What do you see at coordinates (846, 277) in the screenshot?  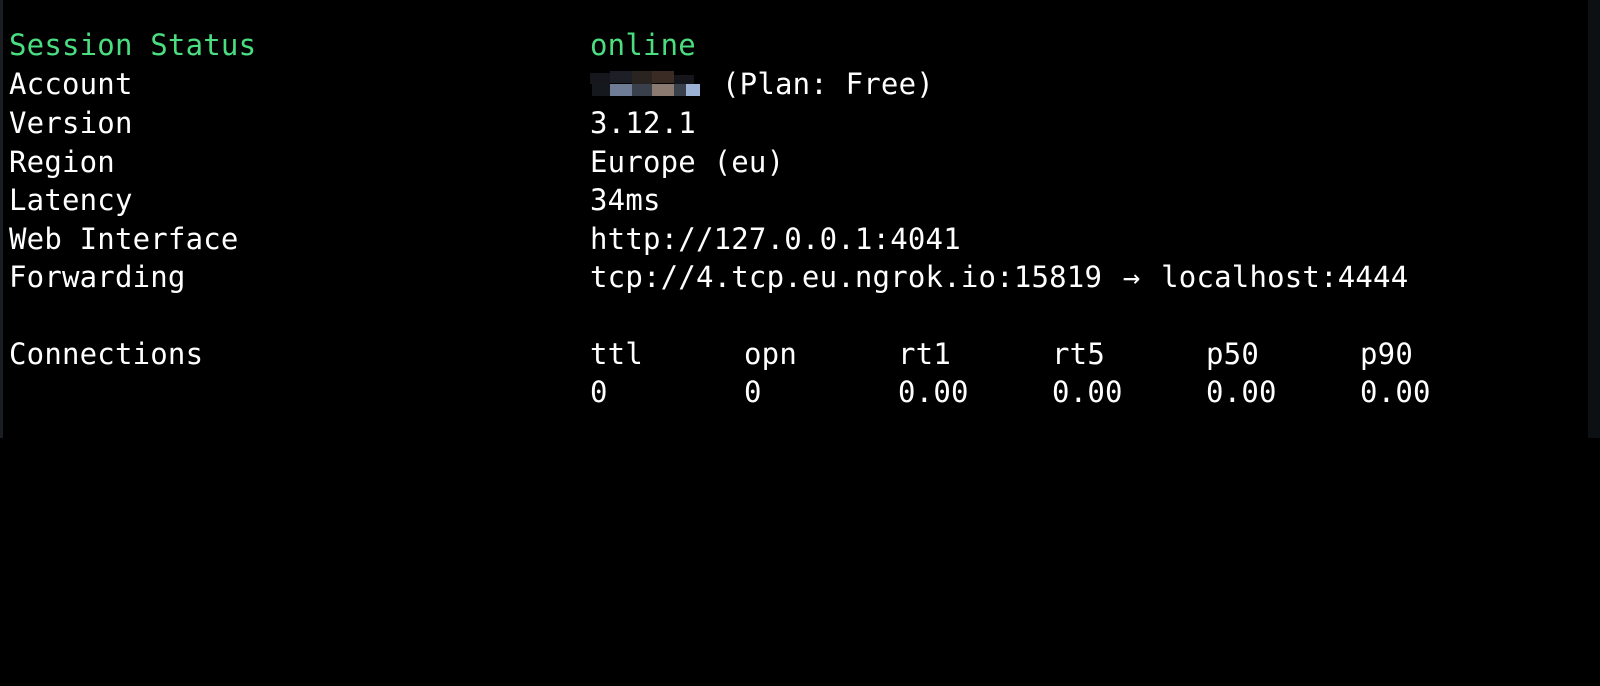 I see `forwarding-remote-url: tcp://4.tcp.eu.ngrok.io:15819` at bounding box center [846, 277].